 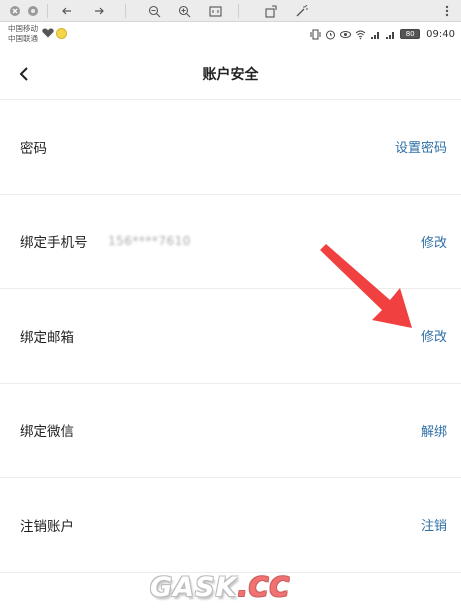 What do you see at coordinates (61, 33) in the screenshot?
I see `coin-notification-icon` at bounding box center [61, 33].